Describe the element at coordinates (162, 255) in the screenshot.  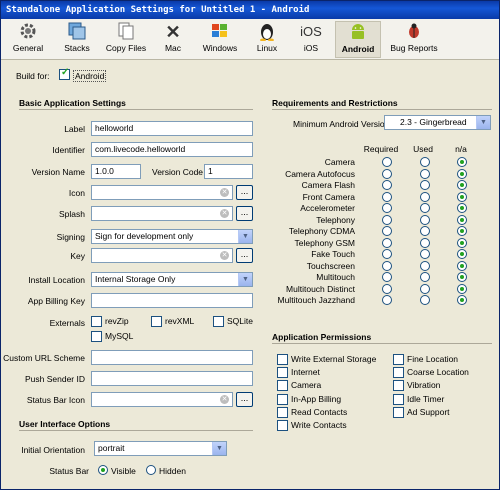
I see `key-path-field: ✕` at that location.